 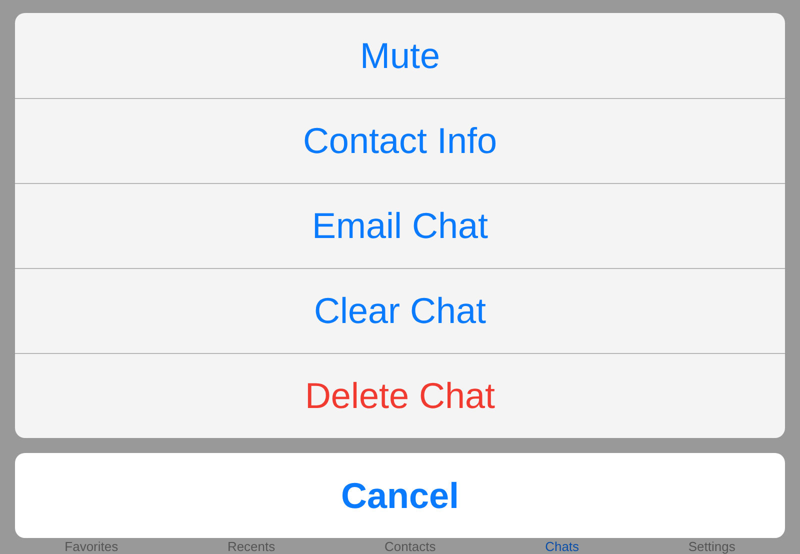 I want to click on tab-label: Settings, so click(x=712, y=546).